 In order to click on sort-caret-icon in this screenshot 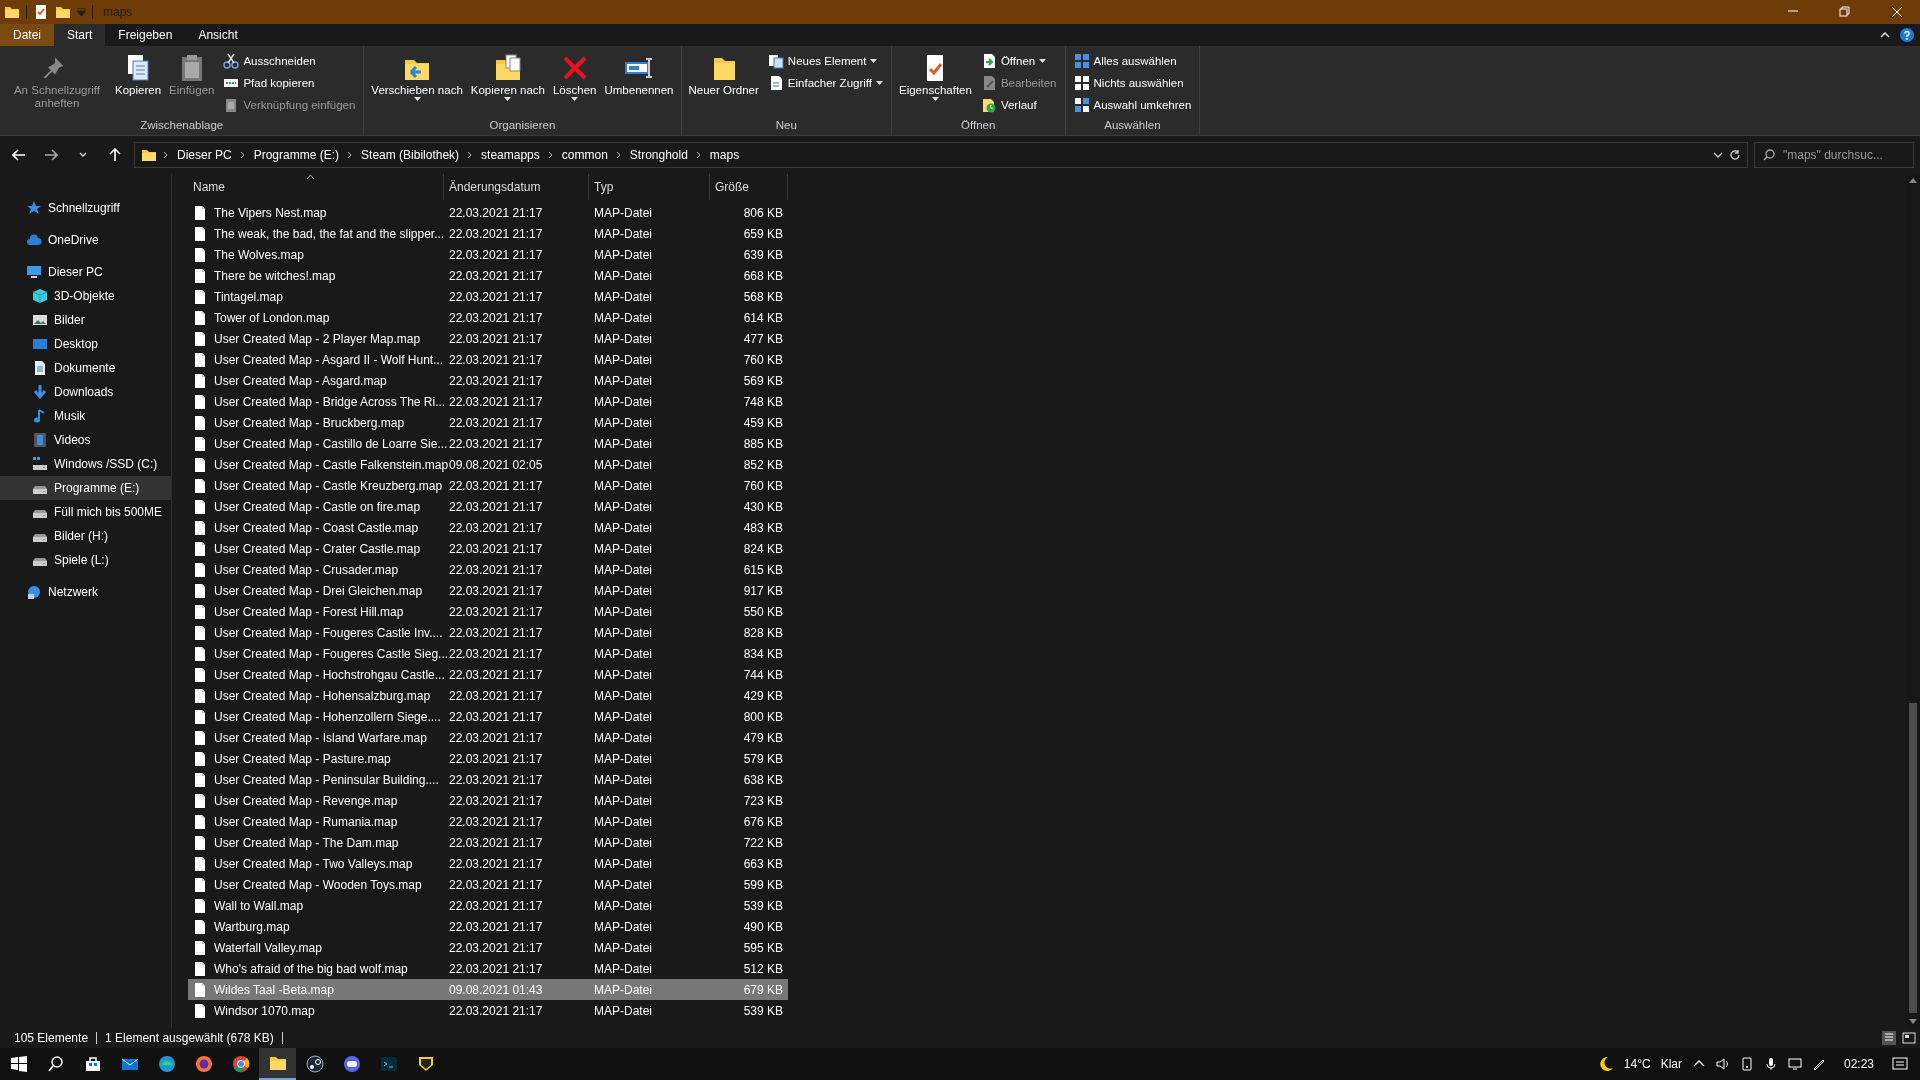, I will do `click(310, 176)`.